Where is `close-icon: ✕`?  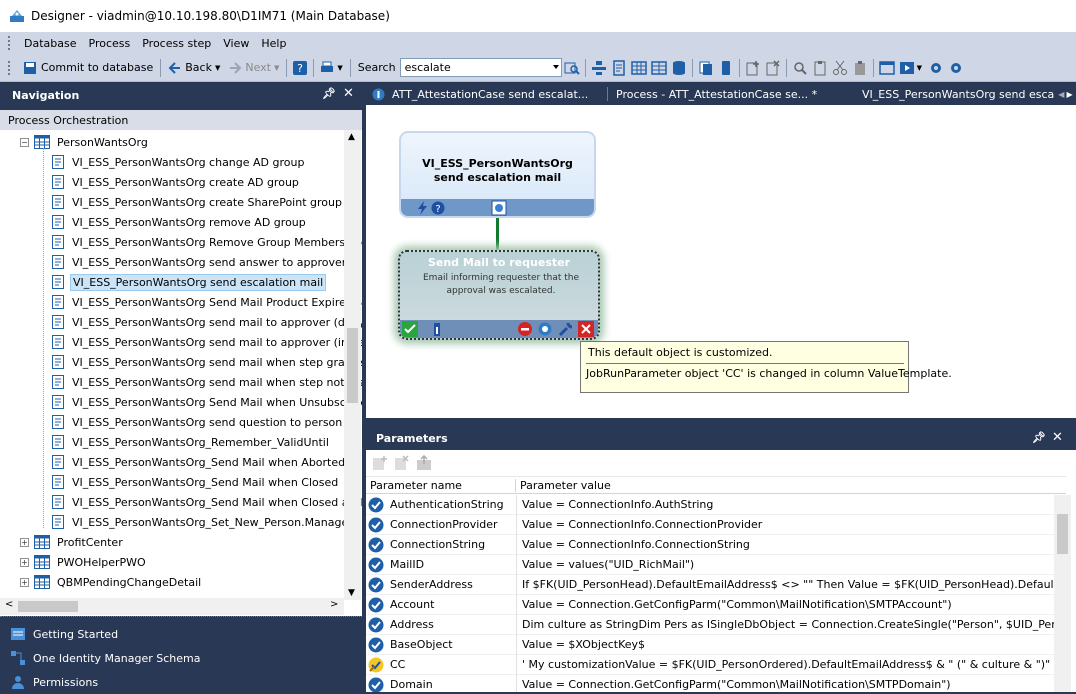
close-icon: ✕ is located at coordinates (1057, 437).